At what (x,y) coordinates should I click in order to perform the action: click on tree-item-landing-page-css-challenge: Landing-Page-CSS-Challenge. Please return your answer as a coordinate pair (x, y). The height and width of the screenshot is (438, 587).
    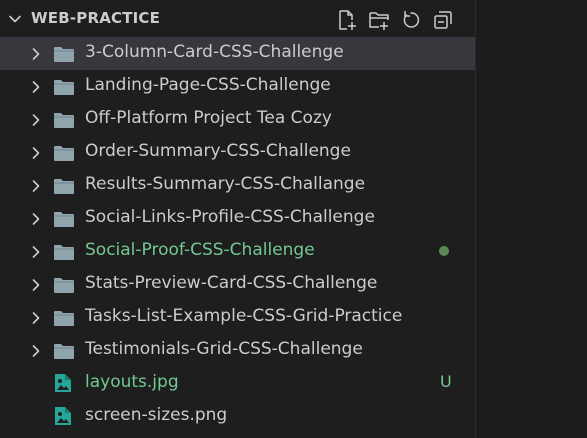
    Looking at the image, I should click on (237, 86).